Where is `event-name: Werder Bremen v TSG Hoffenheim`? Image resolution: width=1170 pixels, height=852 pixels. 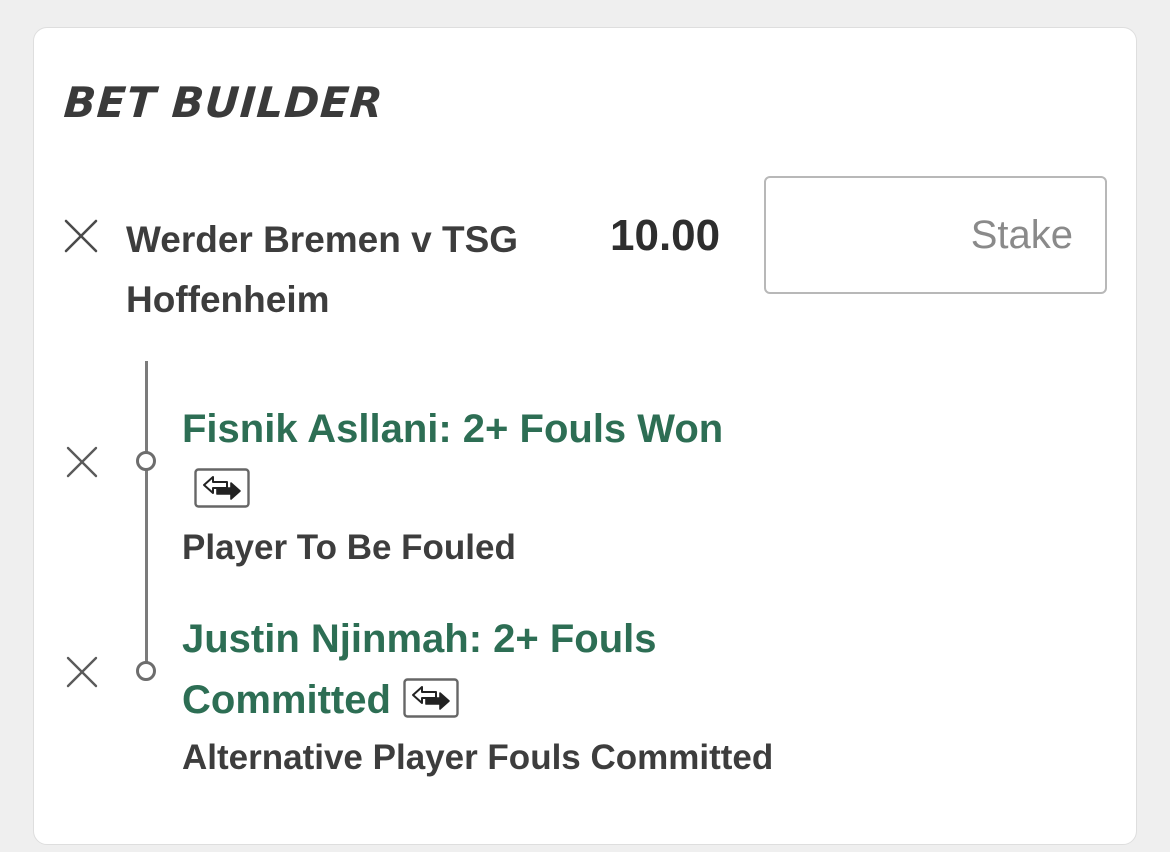
event-name: Werder Bremen v TSG Hoffenheim is located at coordinates (322, 269).